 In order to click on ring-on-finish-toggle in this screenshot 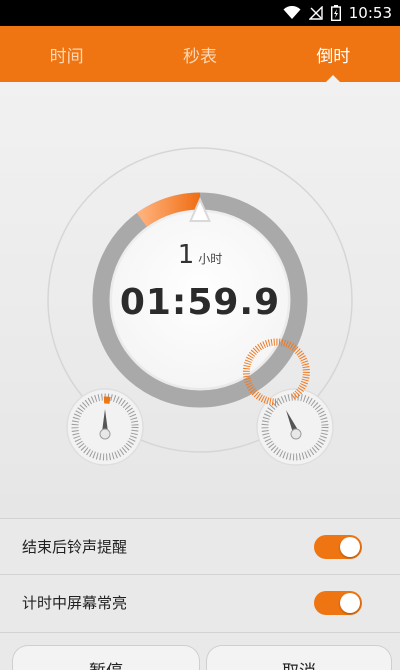, I will do `click(338, 546)`.